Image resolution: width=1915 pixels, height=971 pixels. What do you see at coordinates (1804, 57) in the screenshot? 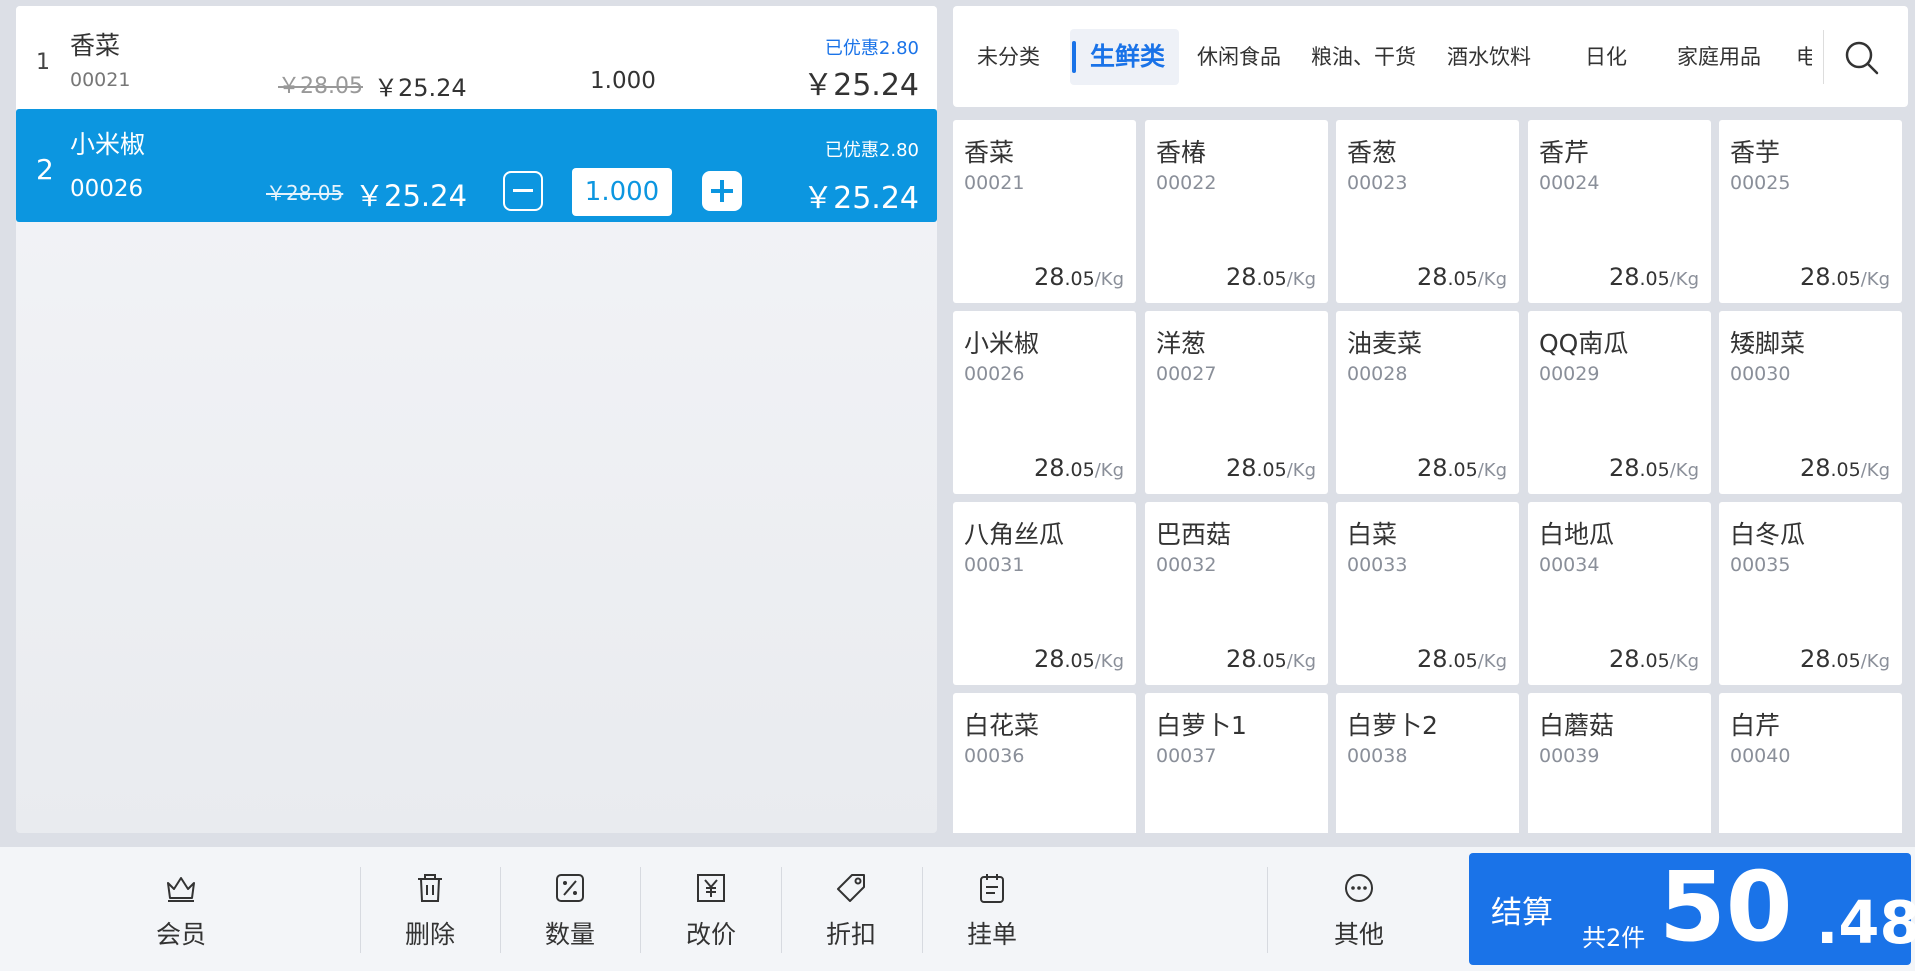
I see `tab-electronics: 电` at bounding box center [1804, 57].